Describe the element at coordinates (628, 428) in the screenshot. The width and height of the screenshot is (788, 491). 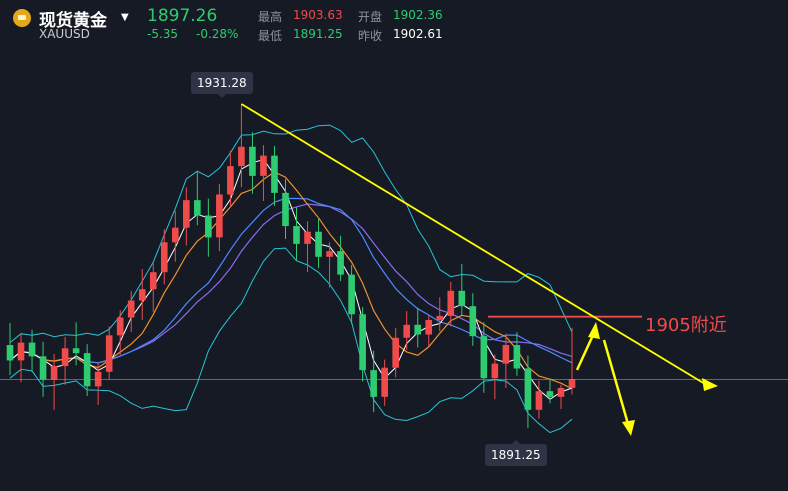
I see `projection-down-arrowhead` at that location.